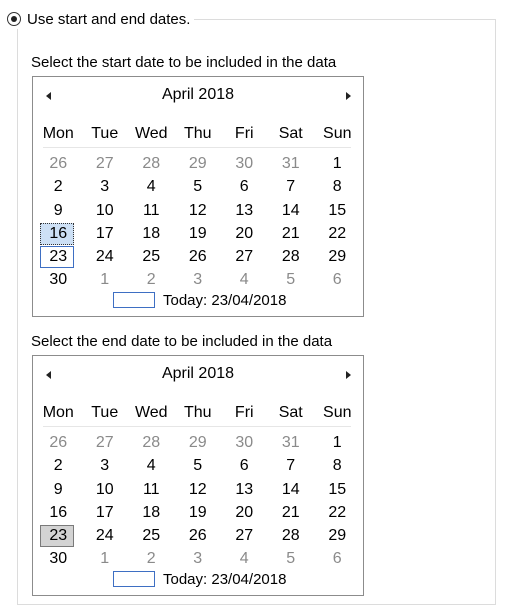 This screenshot has width=507, height=611. What do you see at coordinates (14, 19) in the screenshot?
I see `radio-button` at bounding box center [14, 19].